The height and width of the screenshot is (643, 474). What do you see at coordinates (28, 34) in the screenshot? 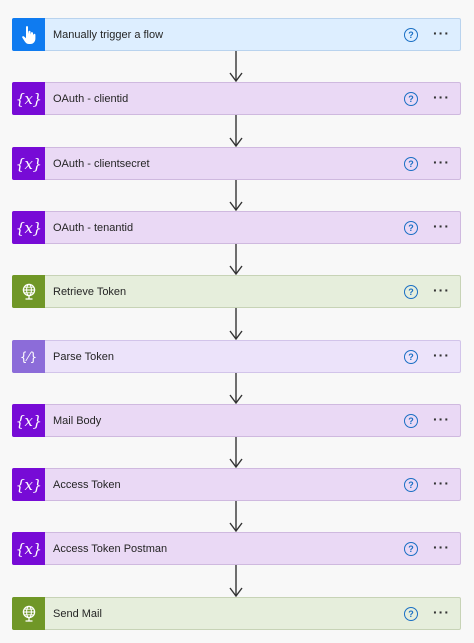
I see `touch-hand-icon` at bounding box center [28, 34].